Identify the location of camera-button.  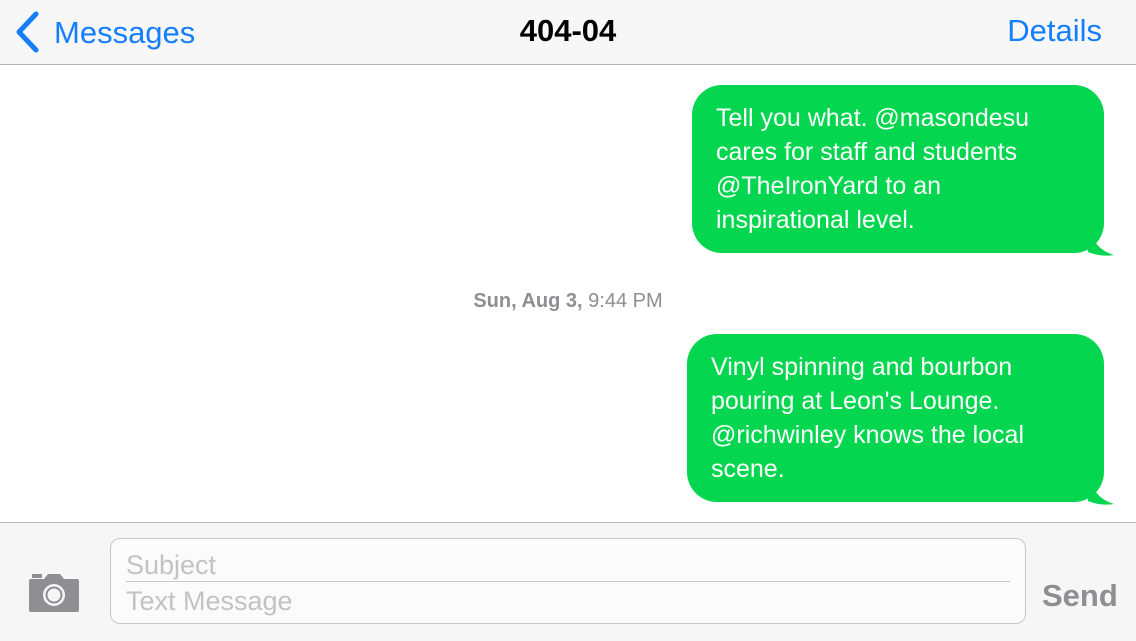
(54, 594).